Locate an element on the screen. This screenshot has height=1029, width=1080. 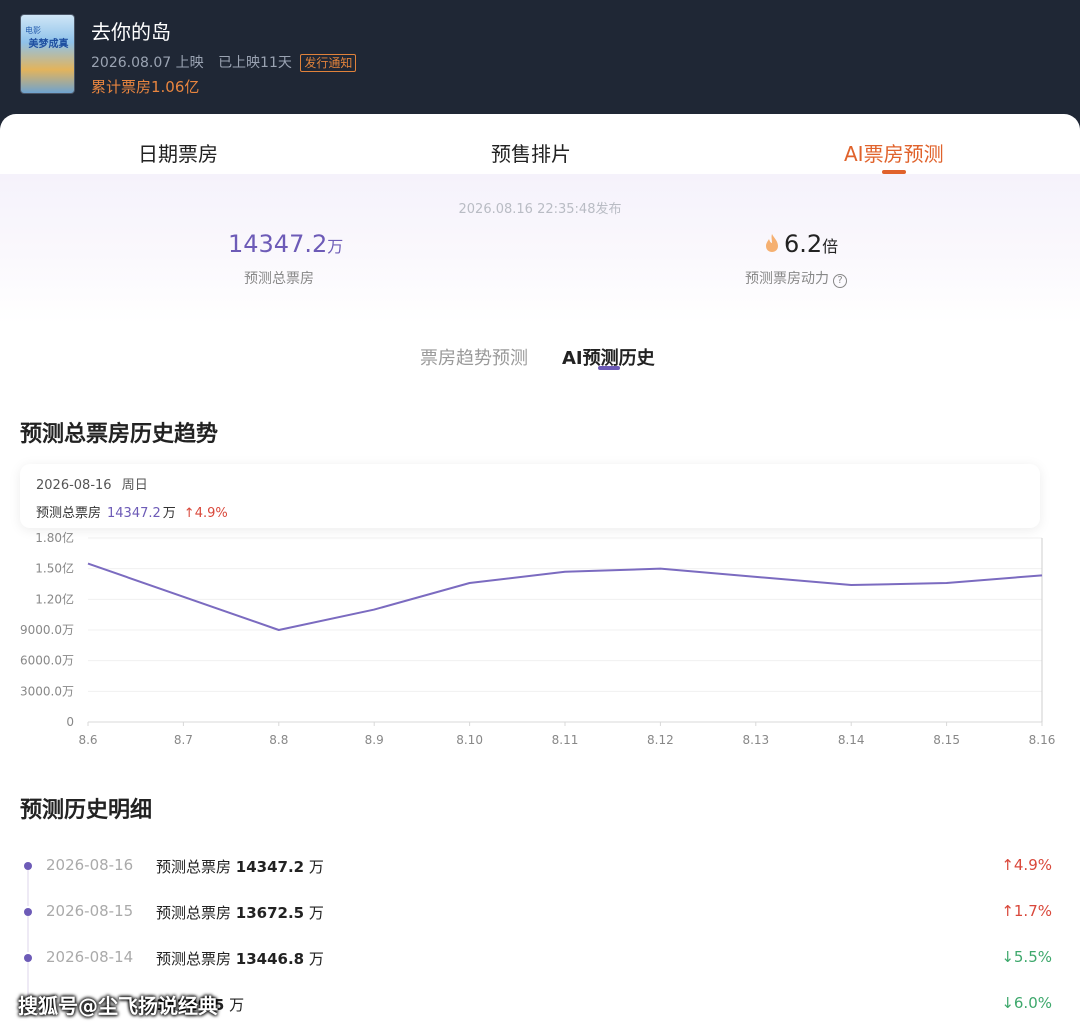
help-icon: ? is located at coordinates (840, 281).